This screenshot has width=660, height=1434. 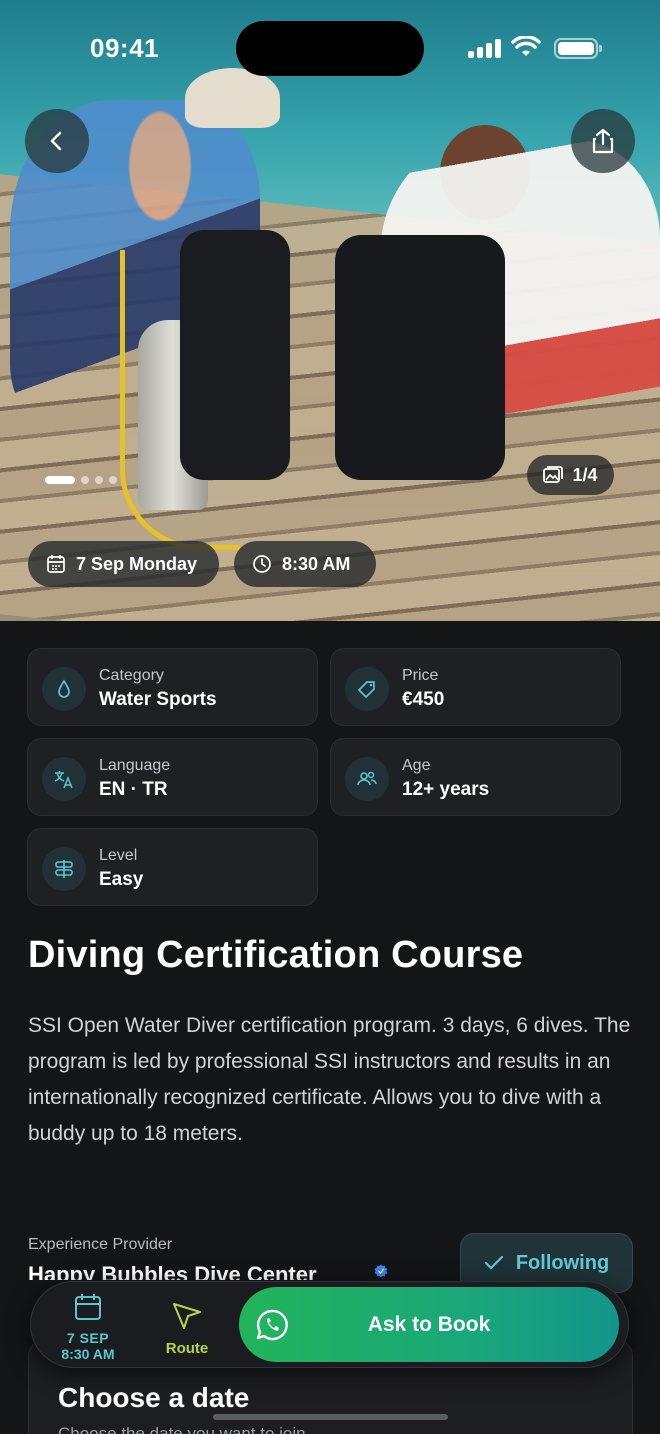 I want to click on language-value: EN · TR, so click(x=133, y=789).